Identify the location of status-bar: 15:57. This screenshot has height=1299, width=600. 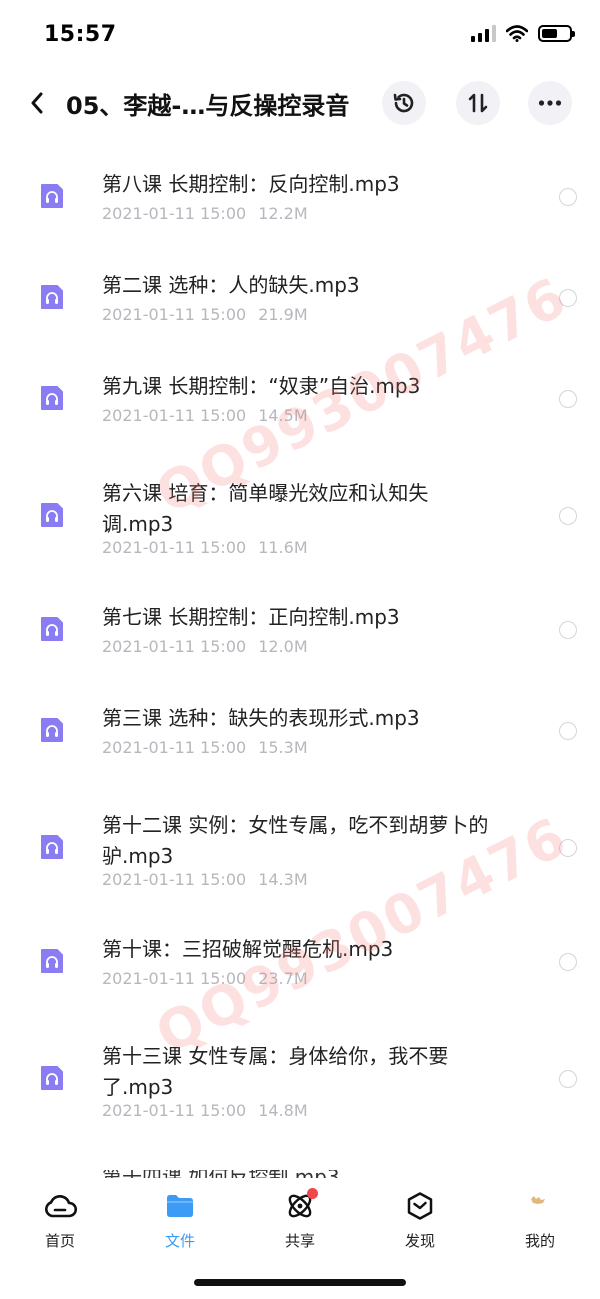
(300, 36).